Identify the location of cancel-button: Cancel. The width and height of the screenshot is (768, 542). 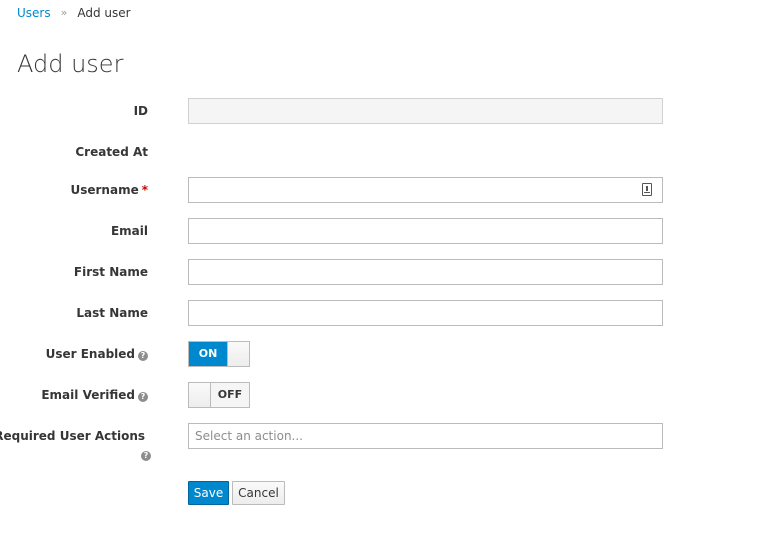
(258, 493).